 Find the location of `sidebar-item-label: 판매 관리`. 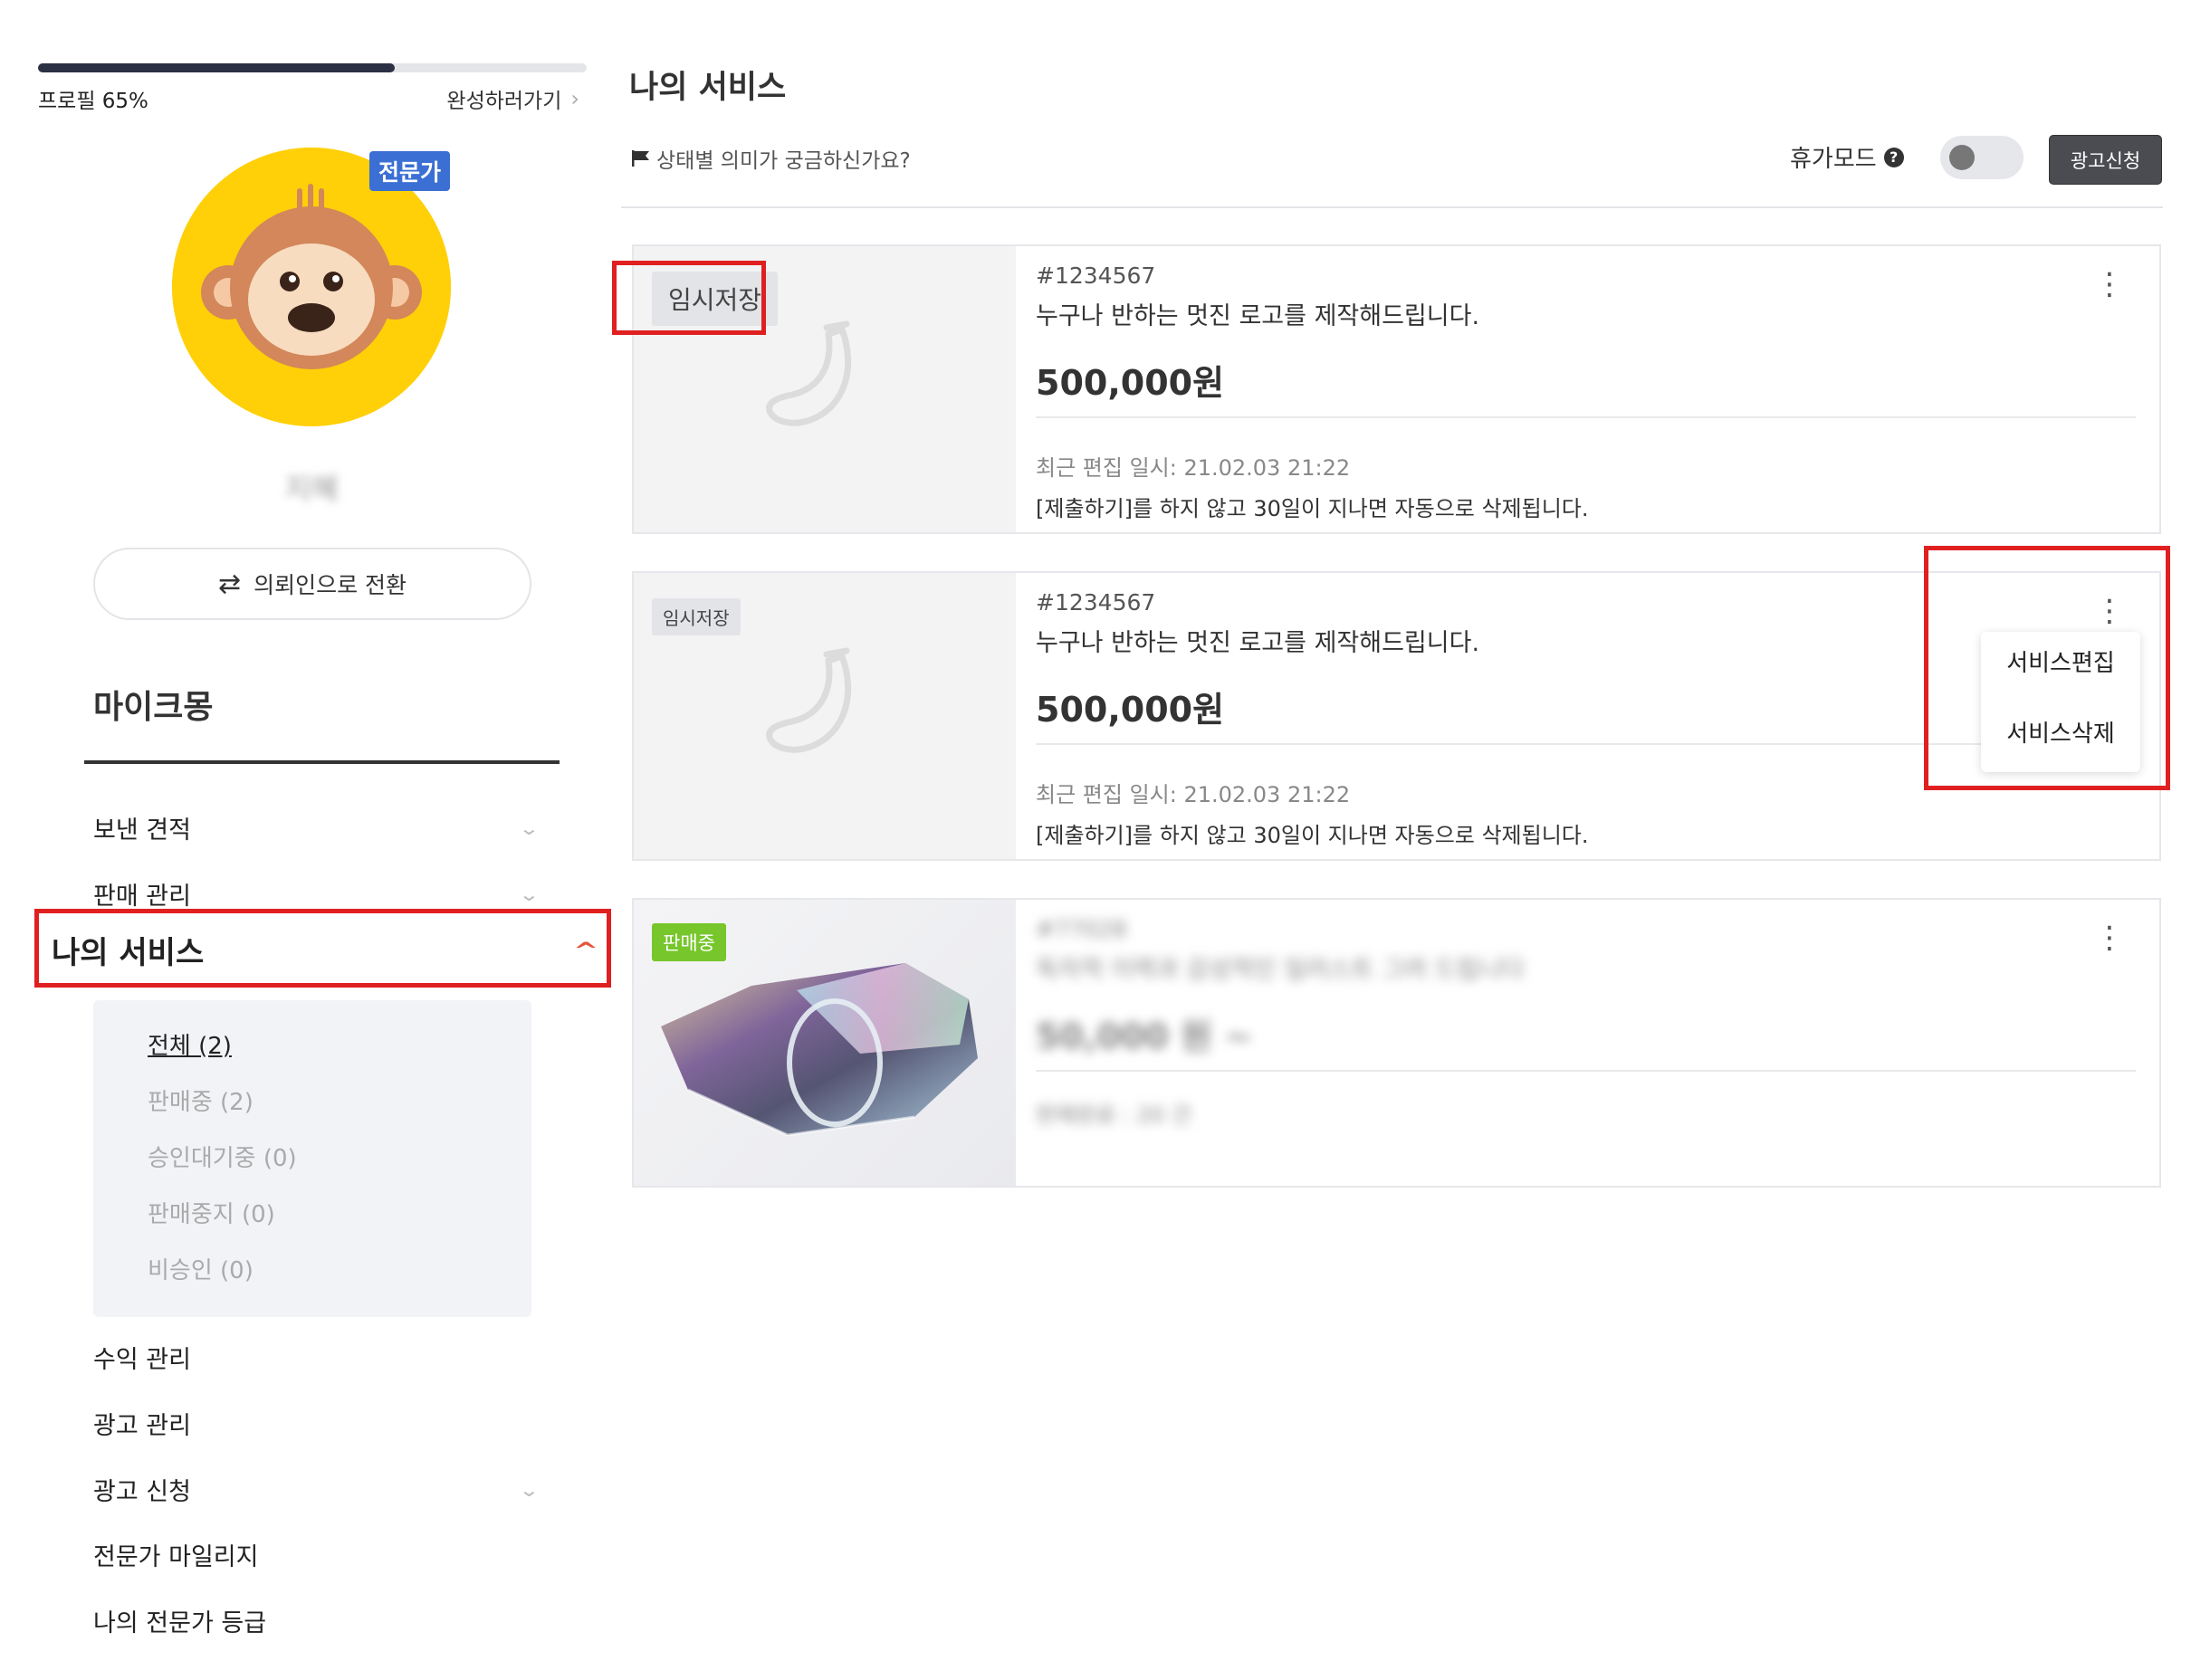

sidebar-item-label: 판매 관리 is located at coordinates (142, 897).